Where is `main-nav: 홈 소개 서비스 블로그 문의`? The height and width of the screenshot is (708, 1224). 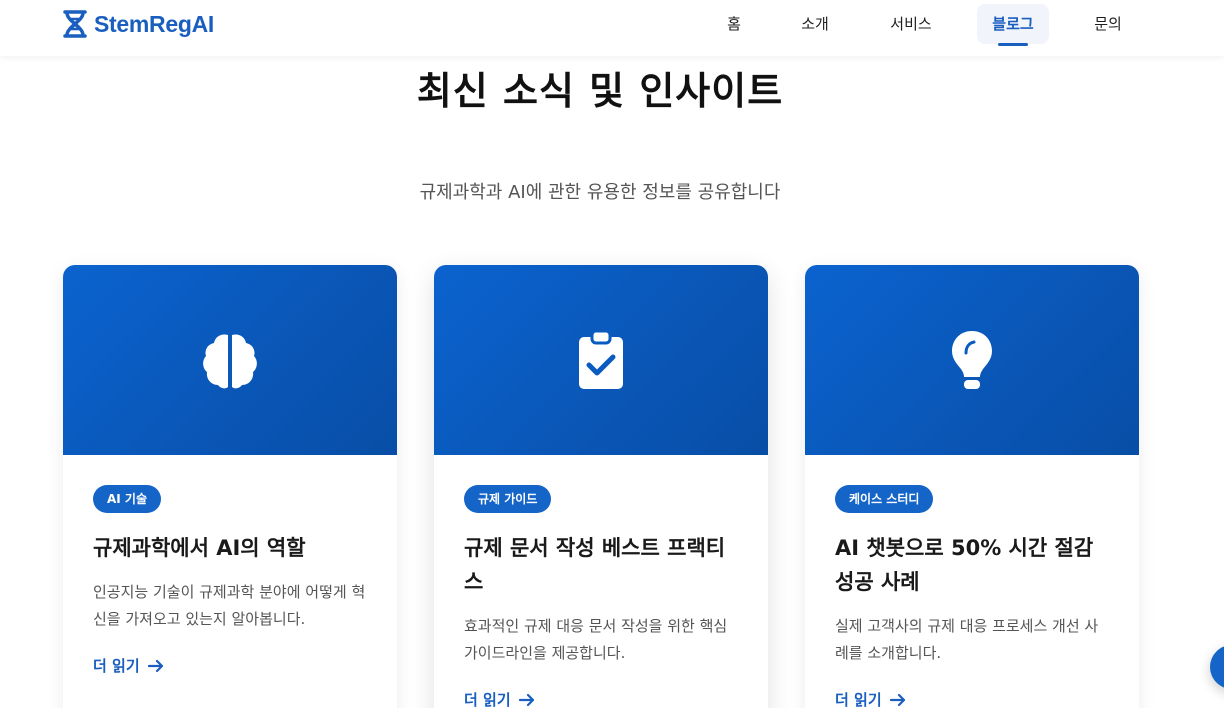
main-nav: 홈 소개 서비스 블로그 문의 is located at coordinates (612, 25).